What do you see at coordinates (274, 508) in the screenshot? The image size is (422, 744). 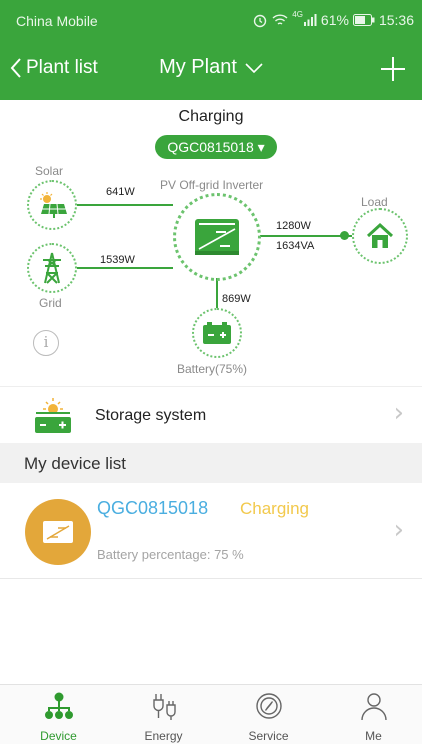 I see `device-status: Charging` at bounding box center [274, 508].